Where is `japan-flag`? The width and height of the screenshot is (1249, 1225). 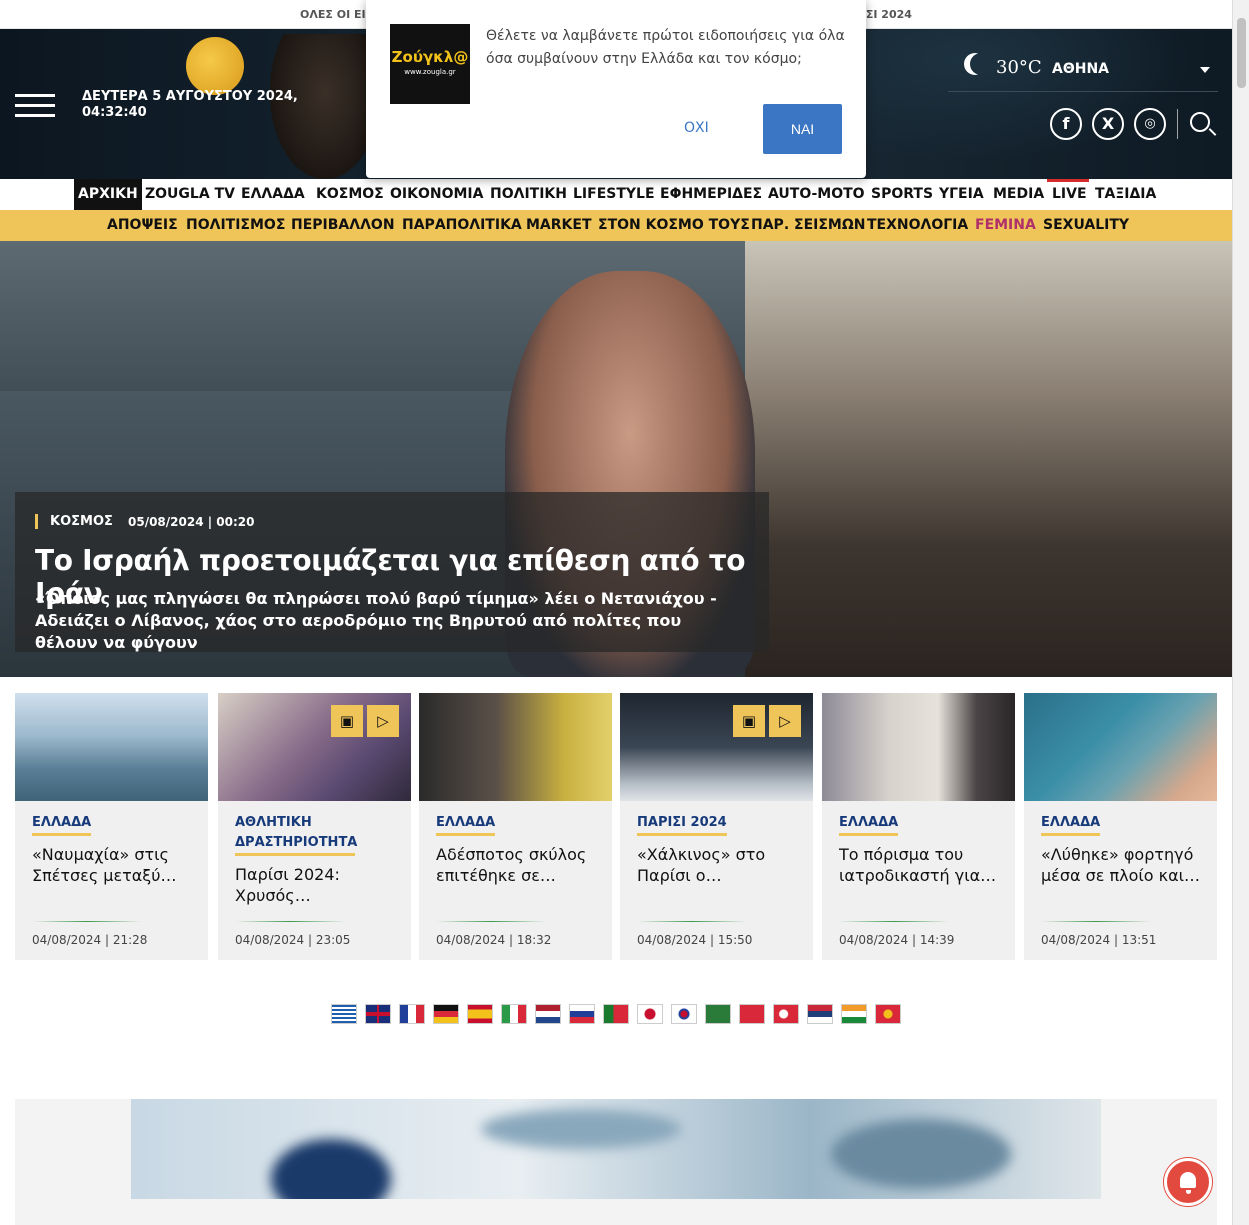 japan-flag is located at coordinates (650, 1014).